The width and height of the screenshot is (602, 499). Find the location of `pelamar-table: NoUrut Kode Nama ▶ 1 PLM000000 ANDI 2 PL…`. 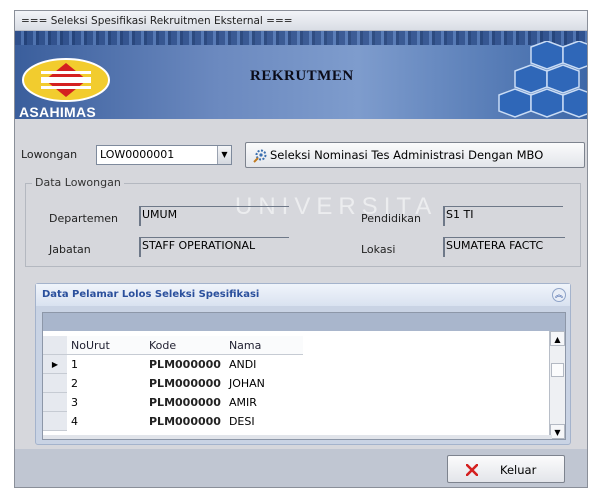

pelamar-table: NoUrut Kode Nama ▶ 1 PLM000000 ANDI 2 PL… is located at coordinates (173, 383).